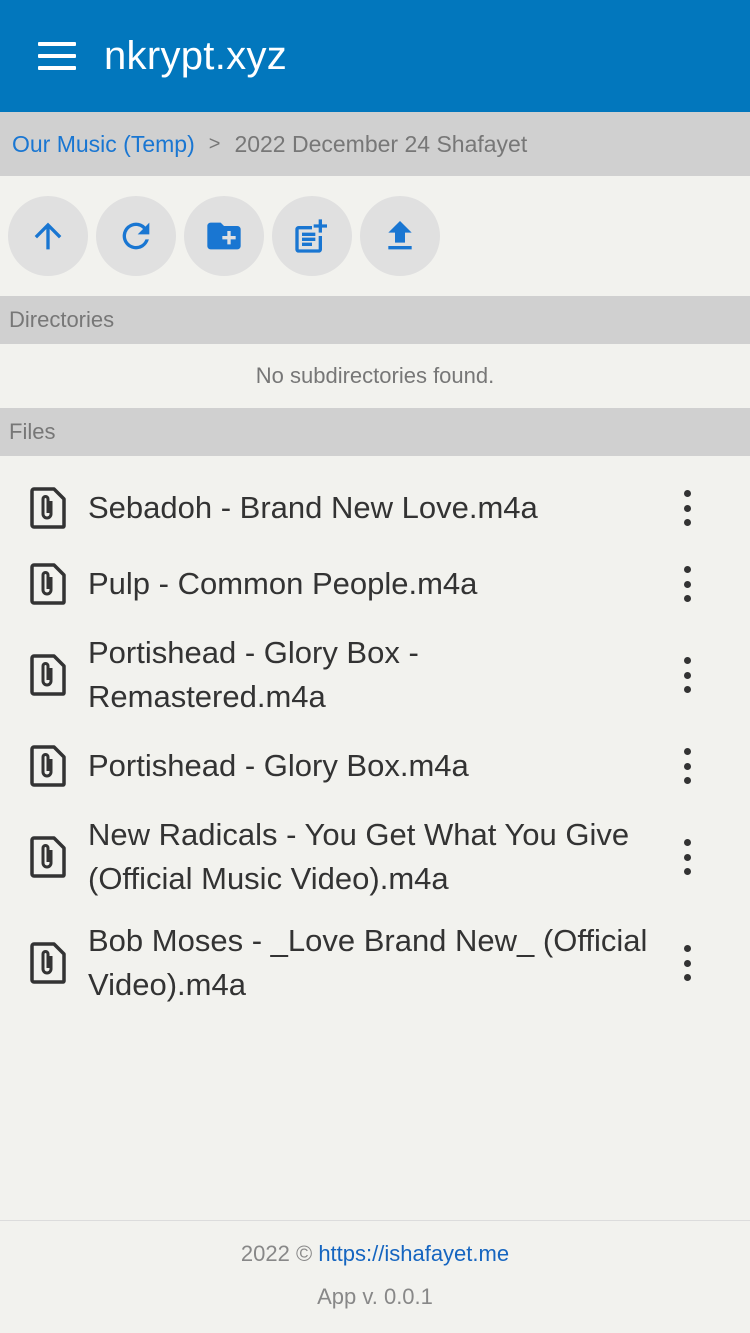 This screenshot has height=1333, width=750. I want to click on no-subdirectories-message: No subdirectories found., so click(375, 375).